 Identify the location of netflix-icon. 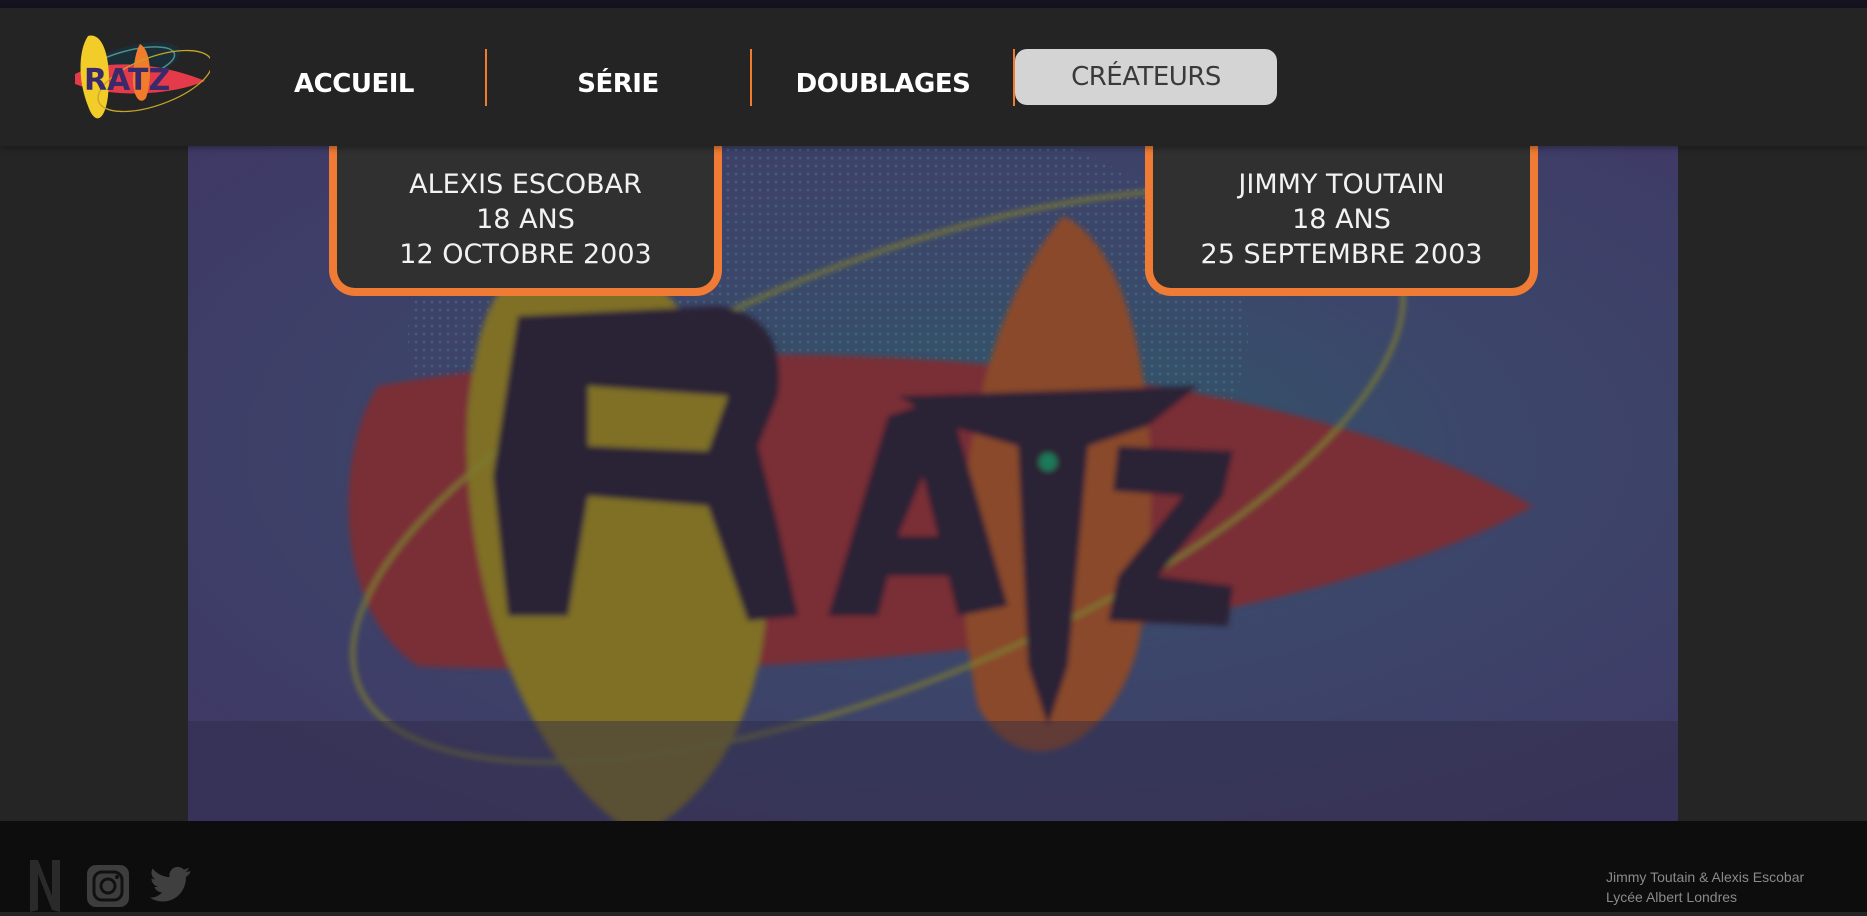
(45, 887).